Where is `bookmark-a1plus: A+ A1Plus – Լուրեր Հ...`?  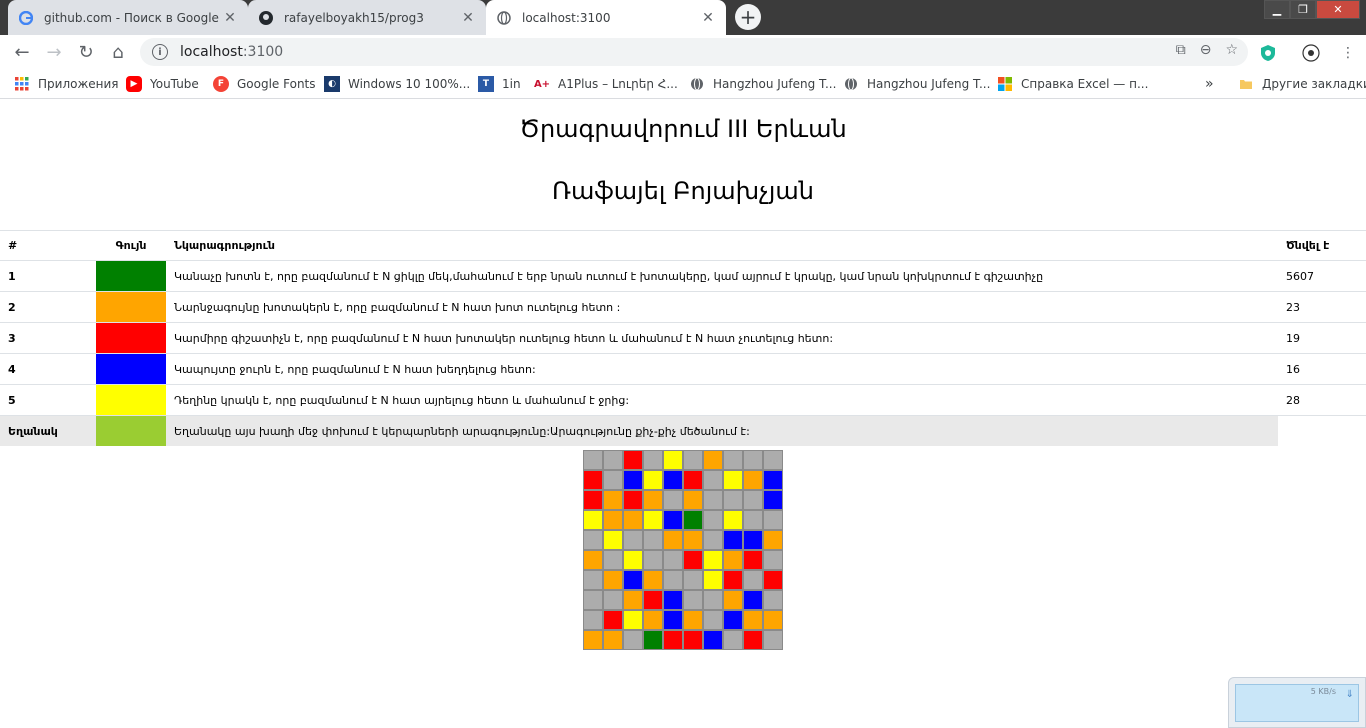
bookmark-a1plus: A+ A1Plus – Լուրեր Հ... is located at coordinates (606, 84).